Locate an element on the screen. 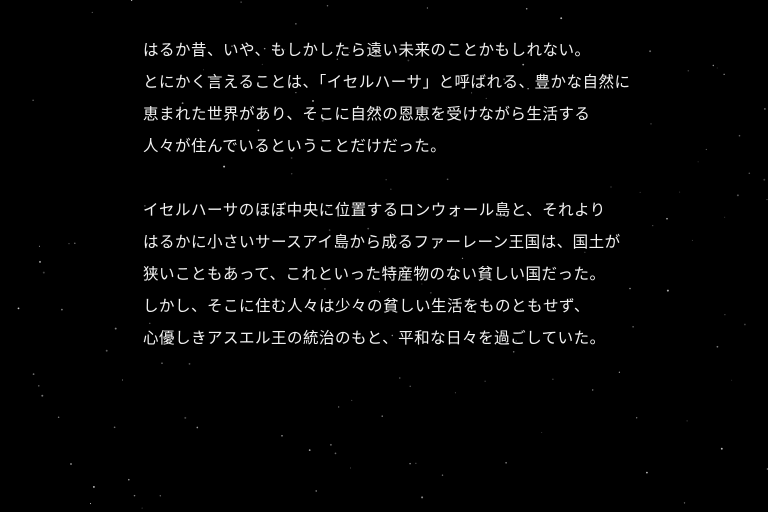 The image size is (768, 512). story-line: 狭いこともあって、これといった特産物のない貧しい国だった。 is located at coordinates (374, 274).